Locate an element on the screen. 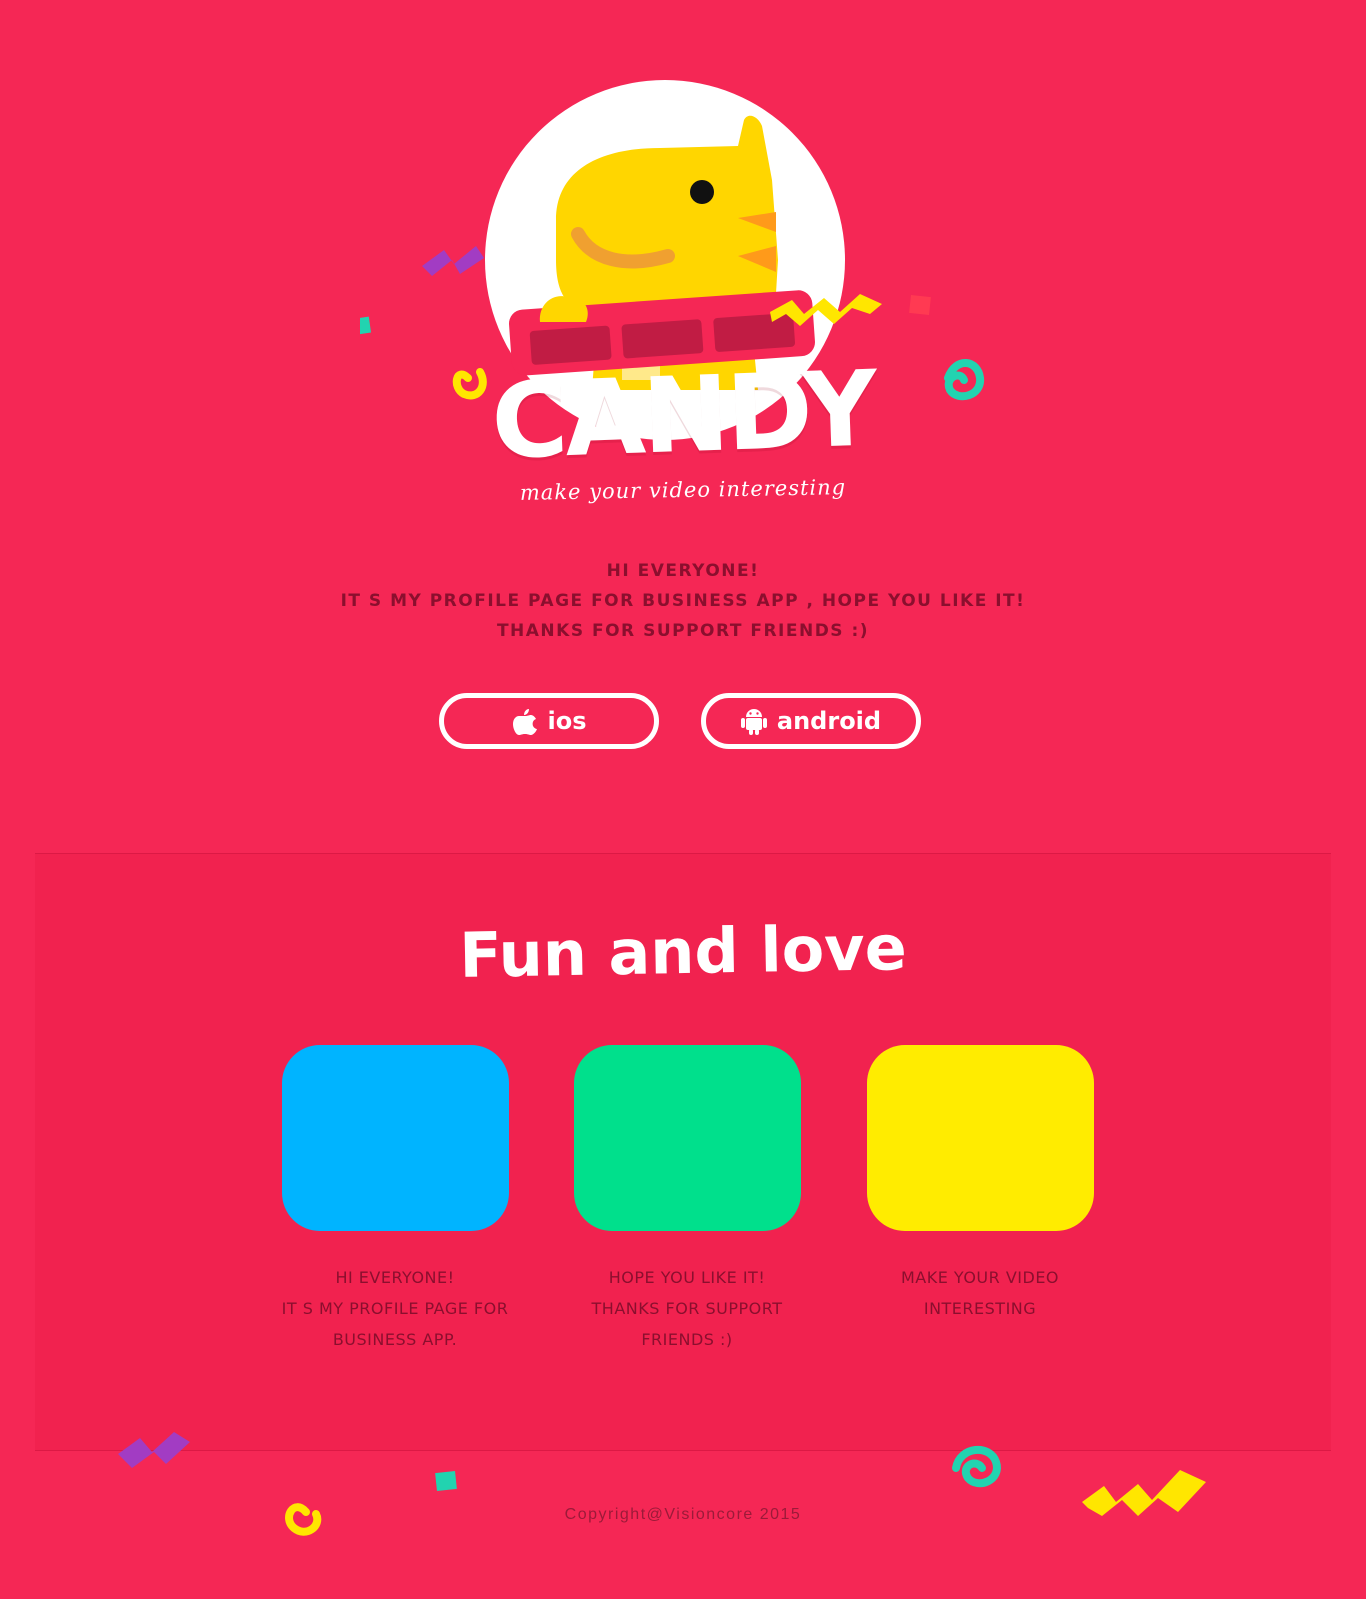  confetti-square-red is located at coordinates (920, 305).